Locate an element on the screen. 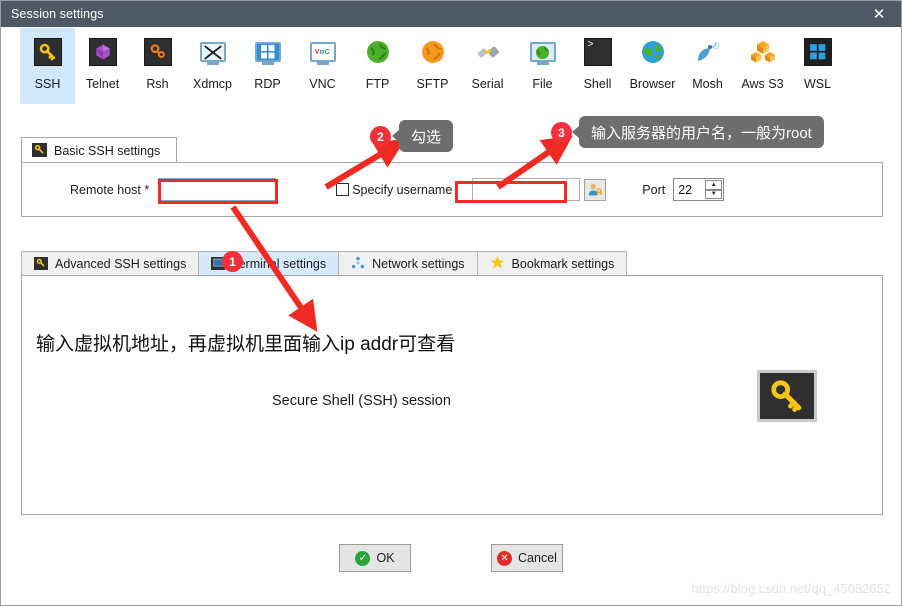 Image resolution: width=902 pixels, height=606 pixels. specify-username-checkbox is located at coordinates (343, 189).